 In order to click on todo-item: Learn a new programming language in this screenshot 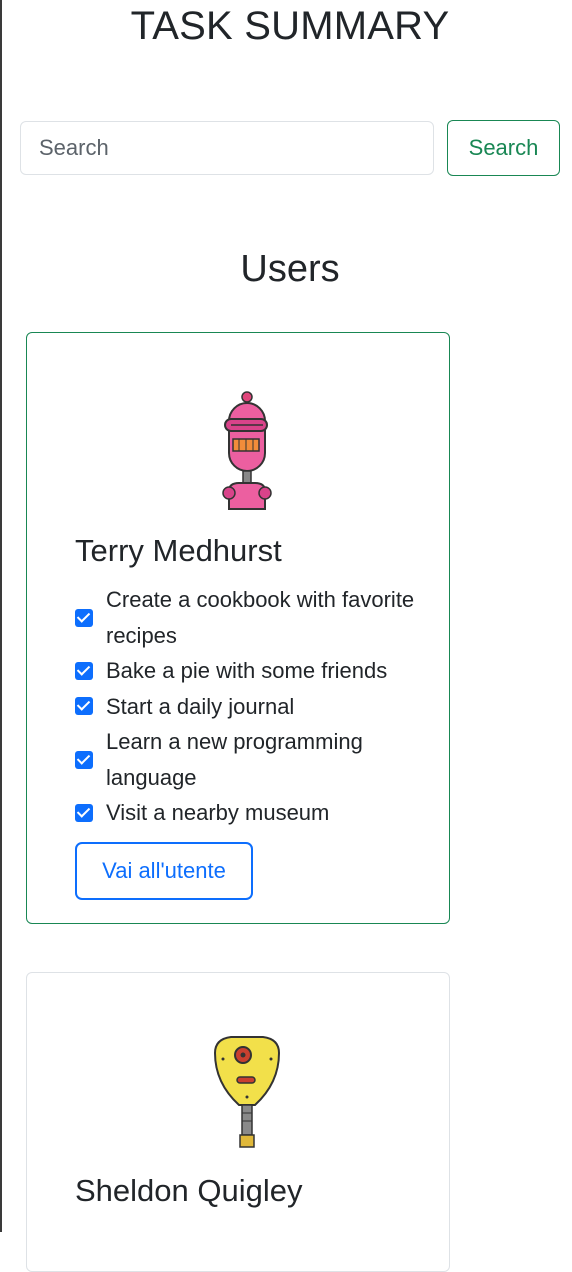, I will do `click(255, 759)`.